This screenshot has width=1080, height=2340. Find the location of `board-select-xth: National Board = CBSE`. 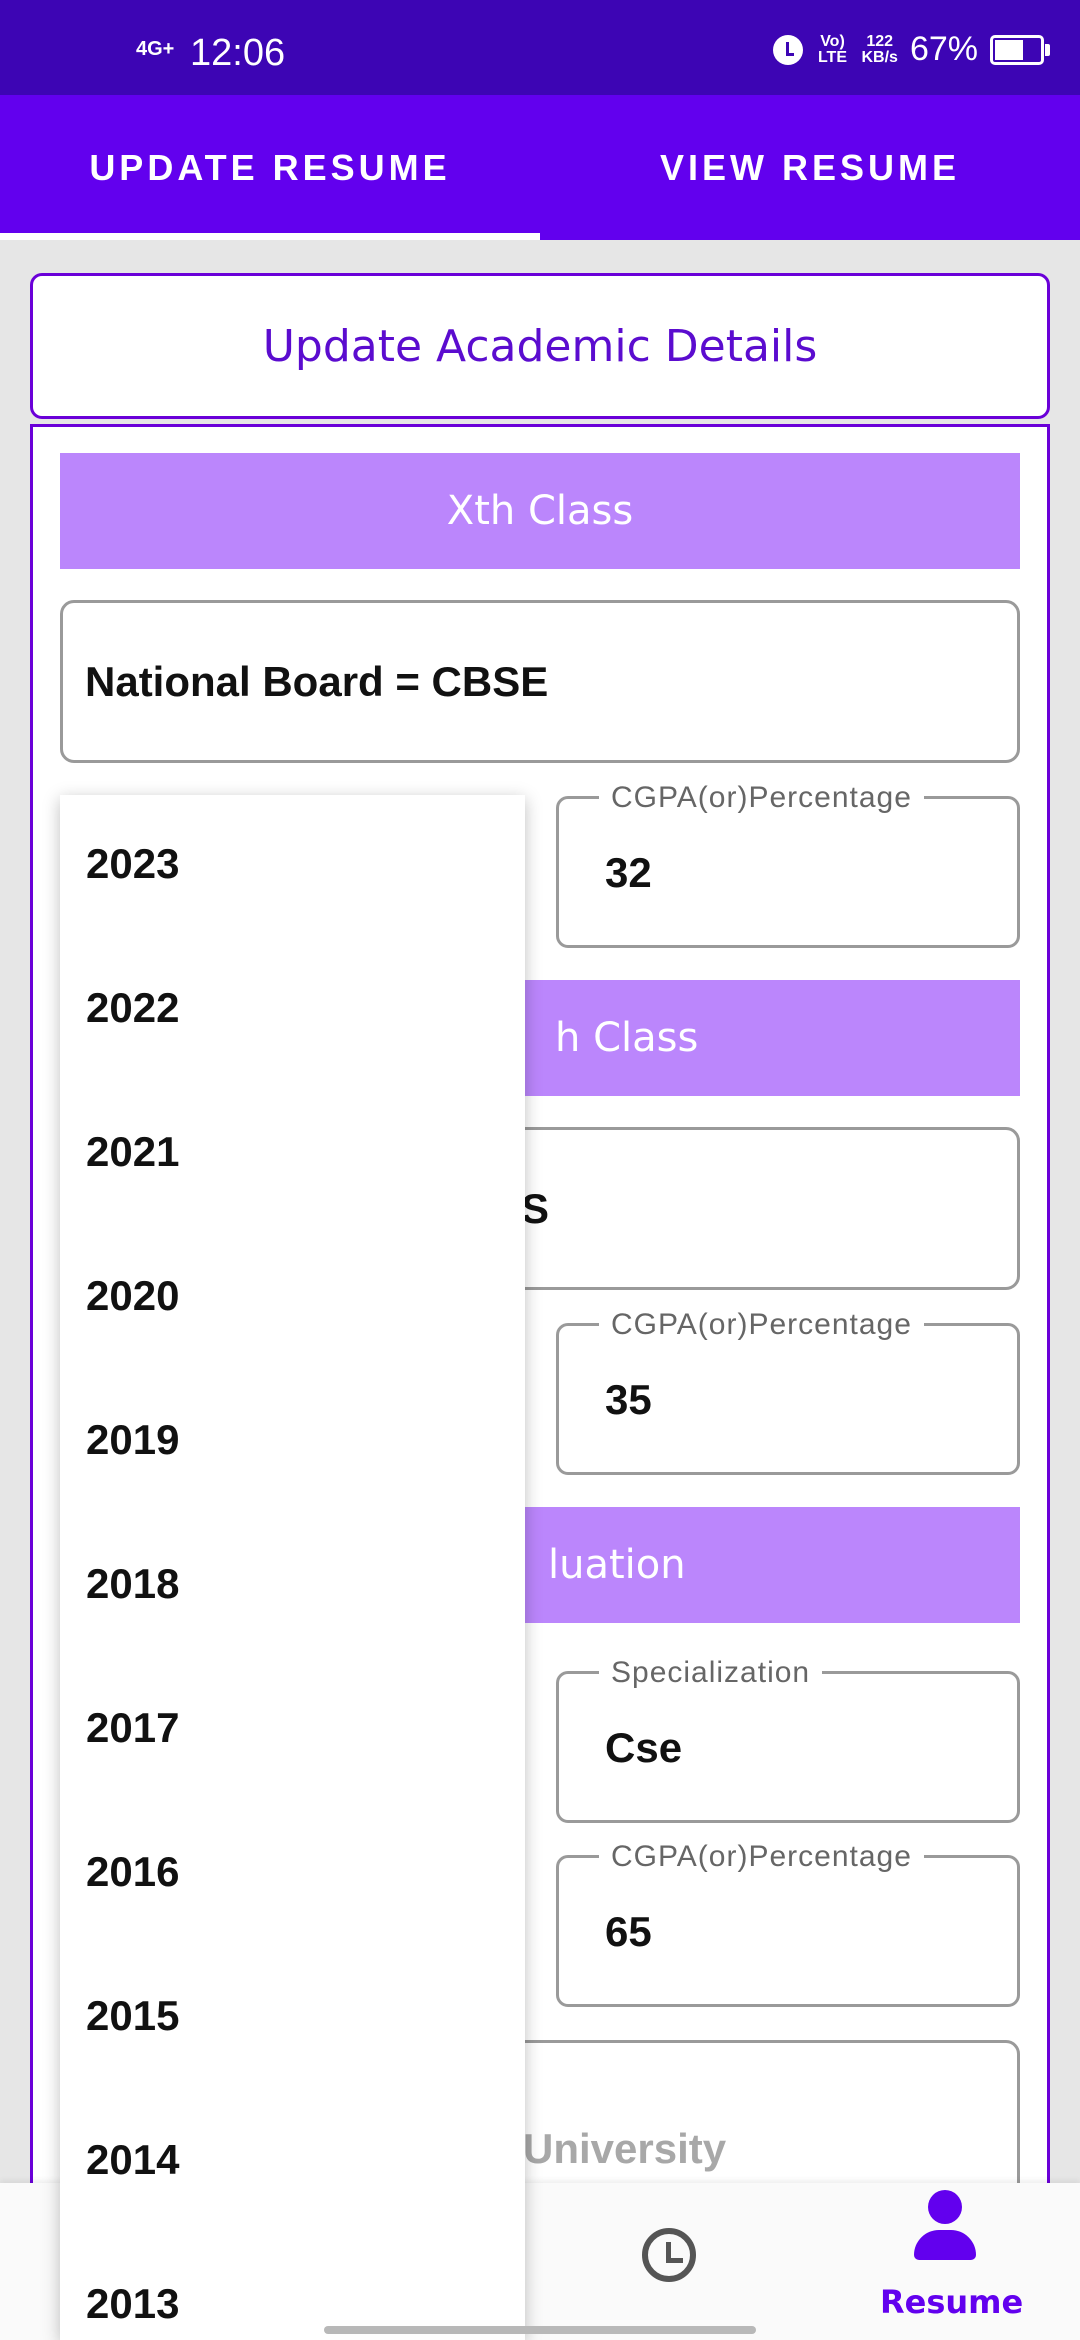

board-select-xth: National Board = CBSE is located at coordinates (540, 681).